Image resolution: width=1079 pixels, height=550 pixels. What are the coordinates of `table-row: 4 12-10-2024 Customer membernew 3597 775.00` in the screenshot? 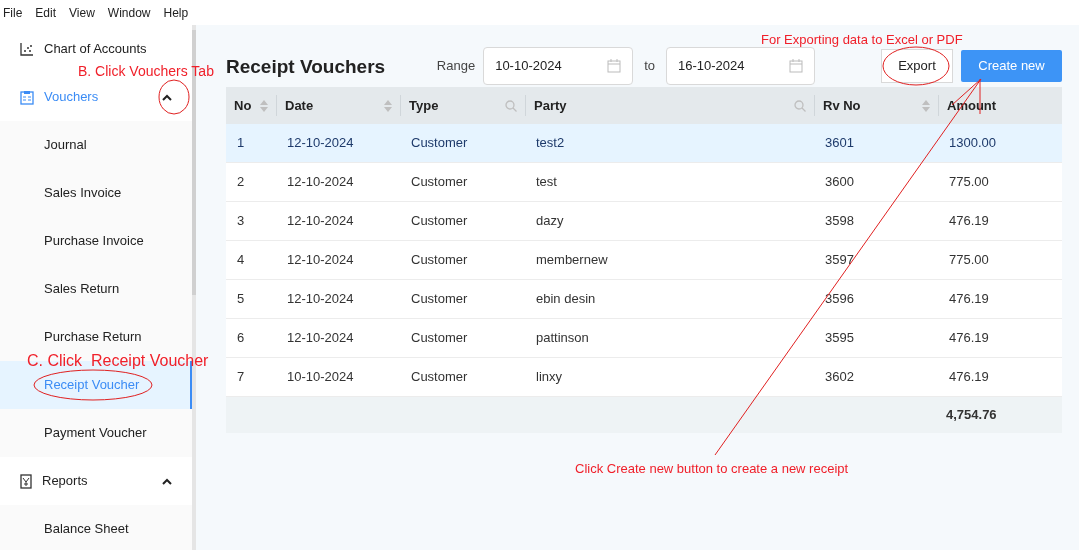 It's located at (644, 260).